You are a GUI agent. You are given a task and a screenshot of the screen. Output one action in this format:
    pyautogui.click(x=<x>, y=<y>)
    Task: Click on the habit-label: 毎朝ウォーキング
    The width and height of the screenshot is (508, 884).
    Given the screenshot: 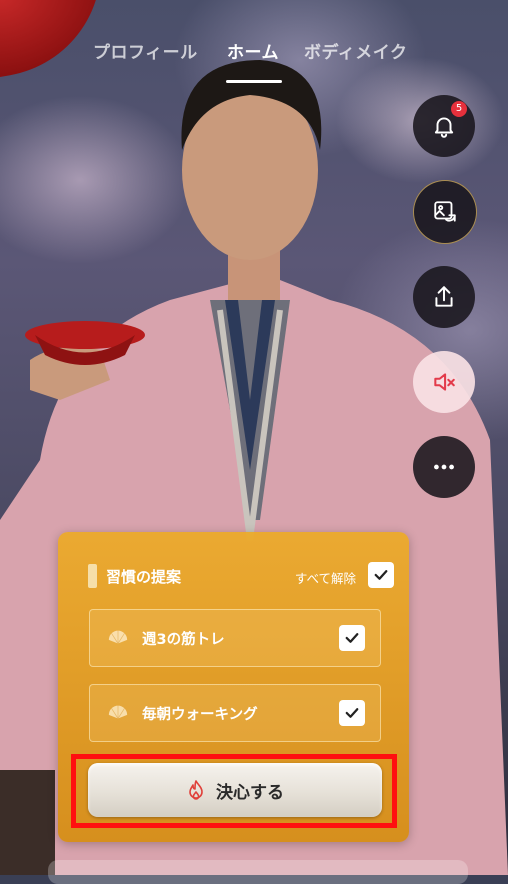 What is the action you would take?
    pyautogui.click(x=200, y=715)
    